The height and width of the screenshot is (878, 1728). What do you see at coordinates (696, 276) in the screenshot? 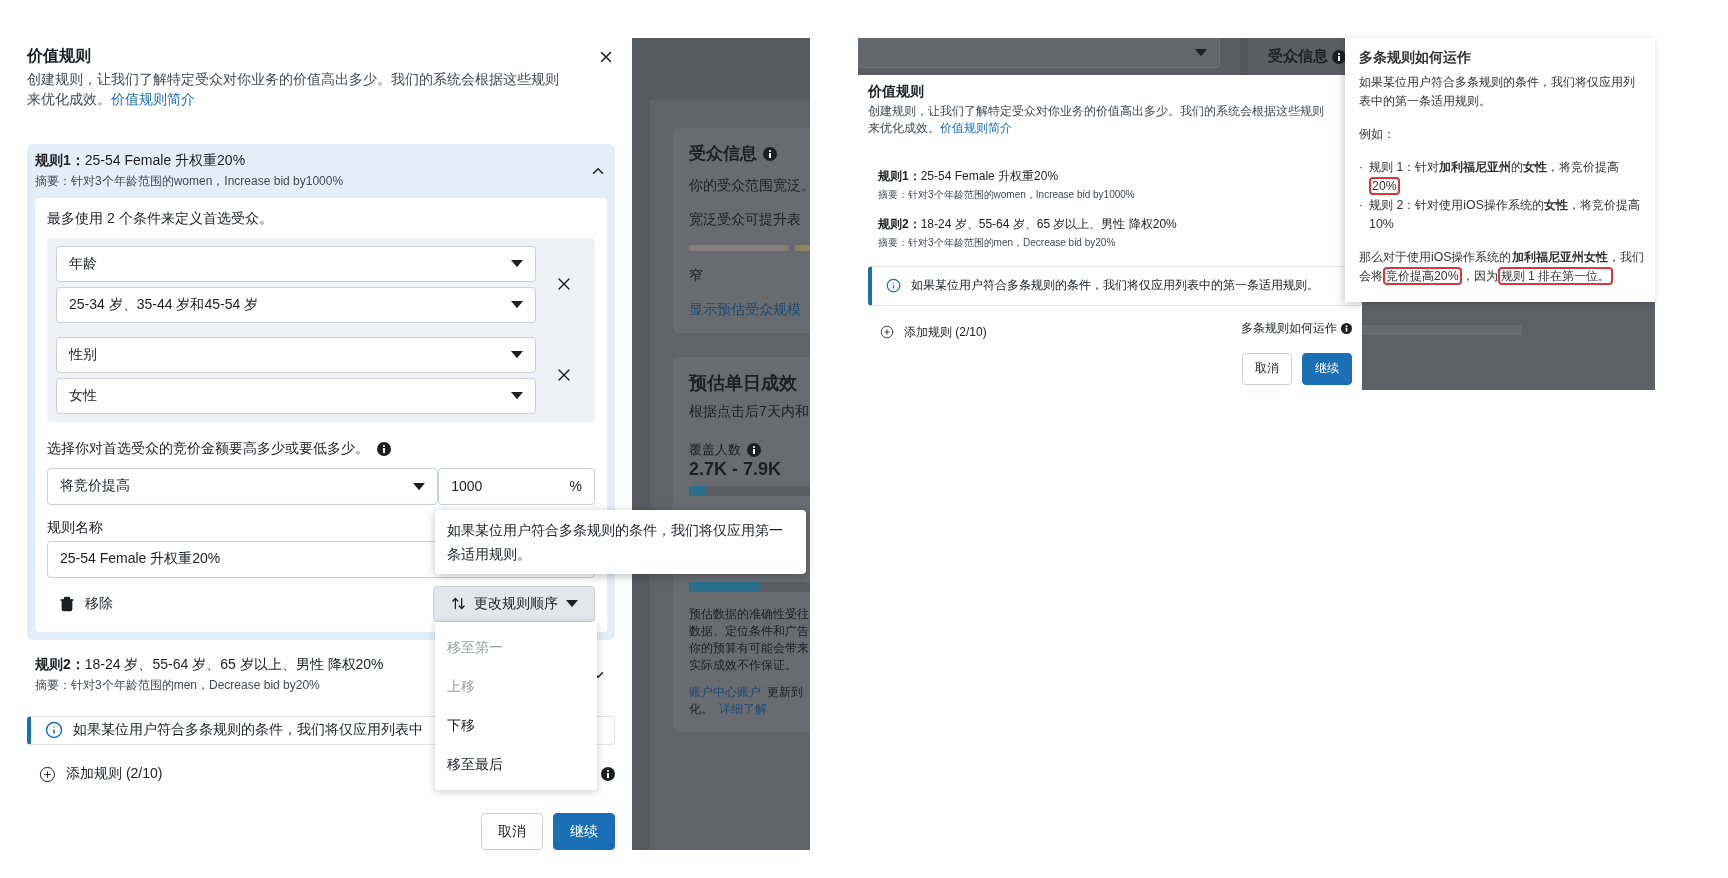
I see `scale-label: 窄` at bounding box center [696, 276].